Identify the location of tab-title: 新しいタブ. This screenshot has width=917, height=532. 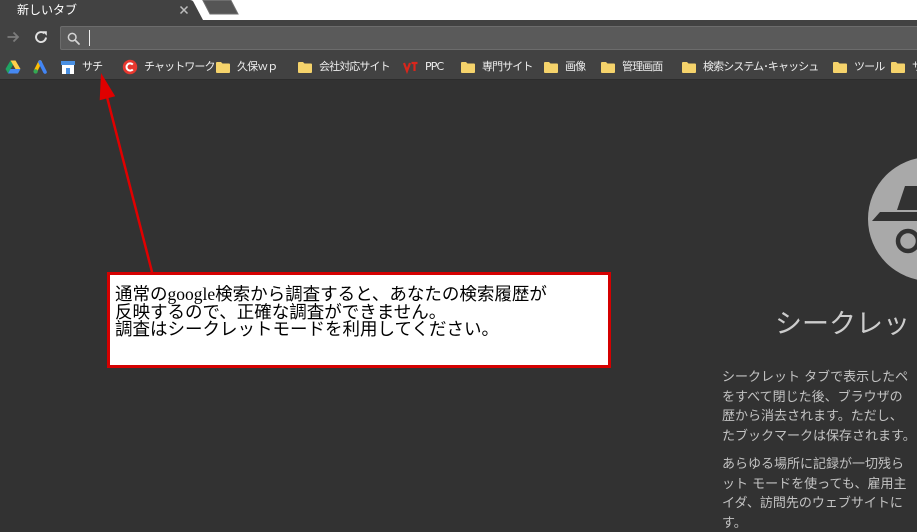
(47, 10).